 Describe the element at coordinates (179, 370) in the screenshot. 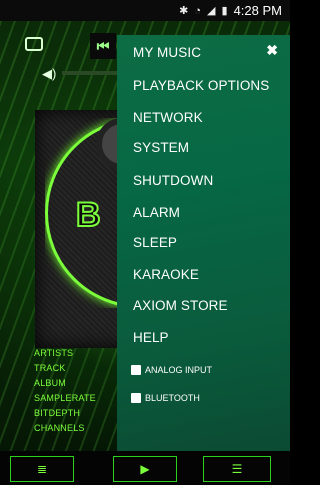

I see `analog-input-label: ANALOG INPUT` at that location.